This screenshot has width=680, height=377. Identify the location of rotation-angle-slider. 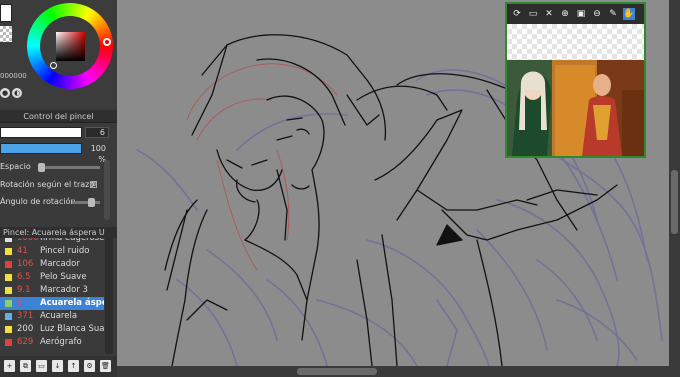
(86, 202).